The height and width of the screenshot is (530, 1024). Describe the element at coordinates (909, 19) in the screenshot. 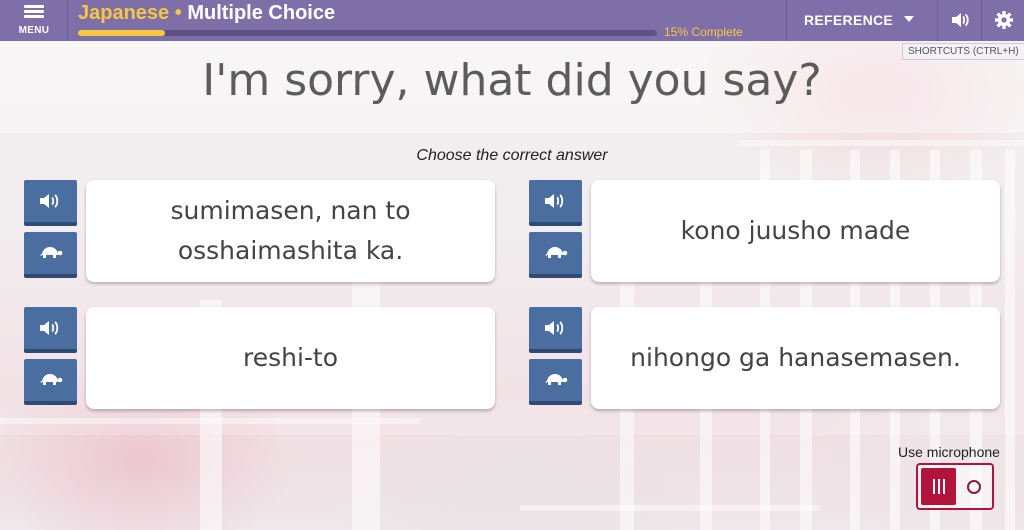

I see `chevron-down-icon` at that location.